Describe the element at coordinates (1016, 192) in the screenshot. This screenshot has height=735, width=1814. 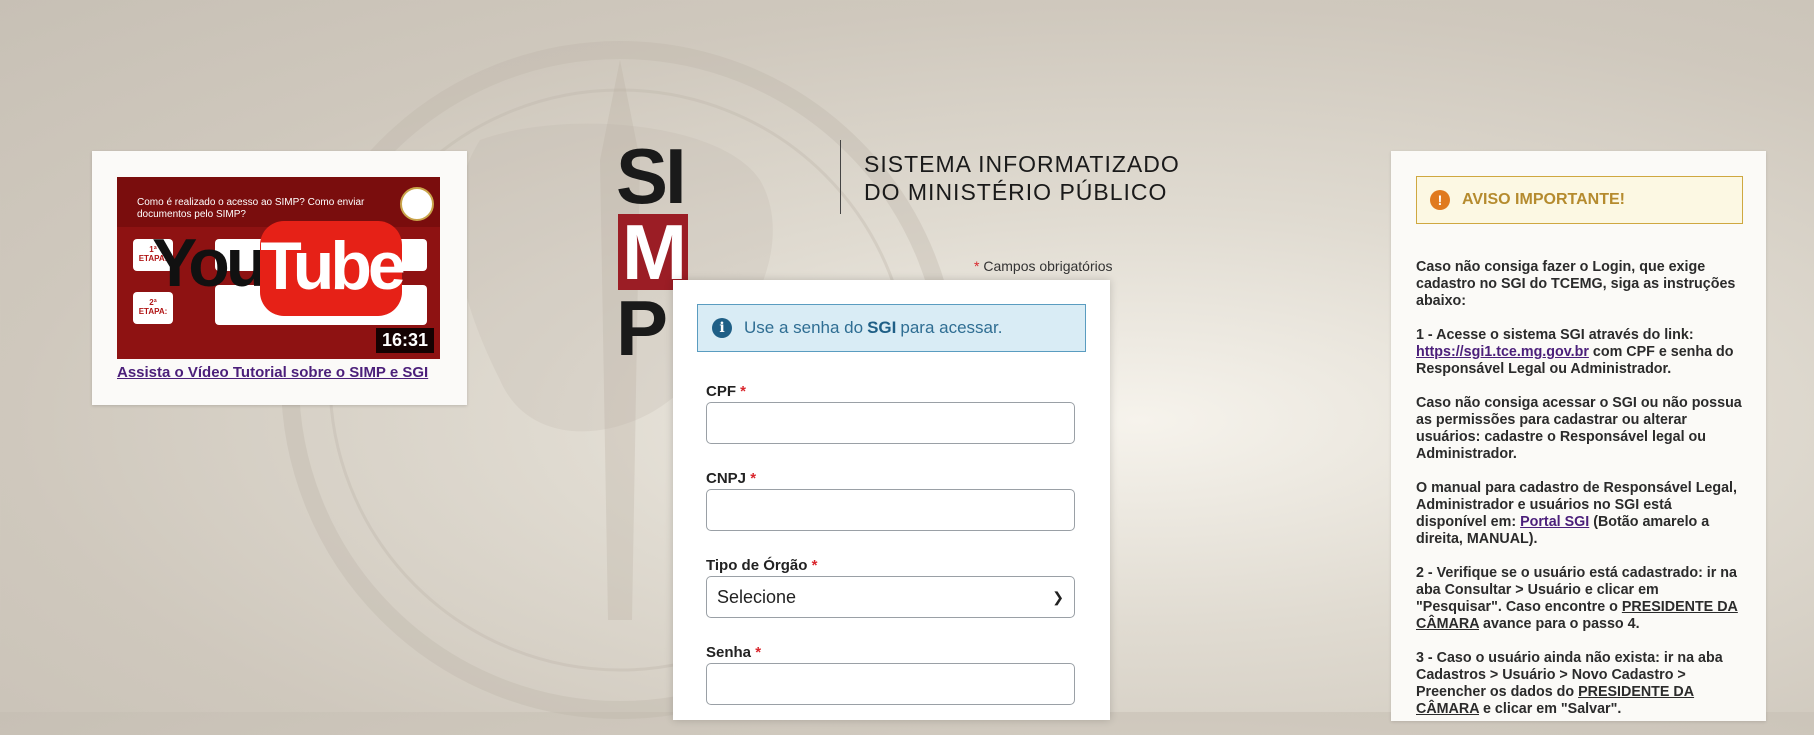
I see `logo-line2: DO MINISTÉRIO PÚBLICO` at that location.